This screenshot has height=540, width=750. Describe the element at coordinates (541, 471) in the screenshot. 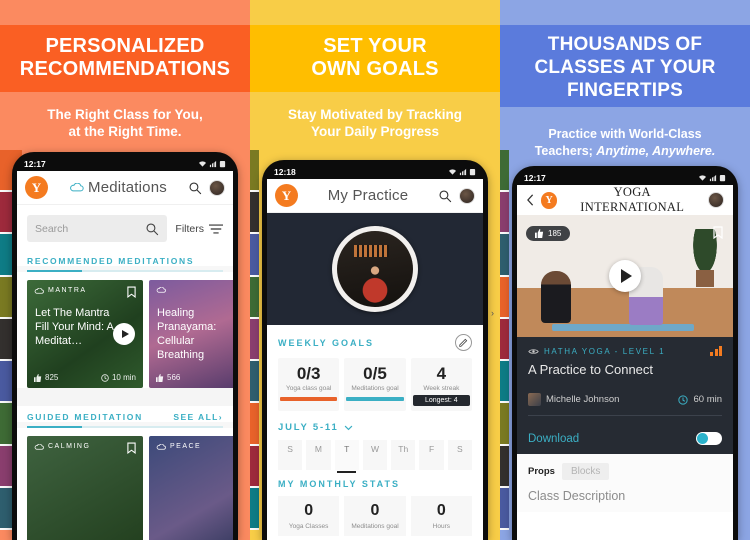

I see `tab-props: Props` at that location.